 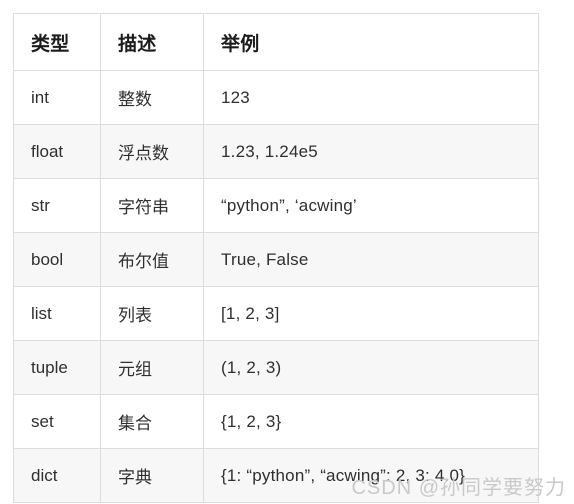 I want to click on table-row: tuple 元组 (1, 2, 3), so click(x=276, y=367).